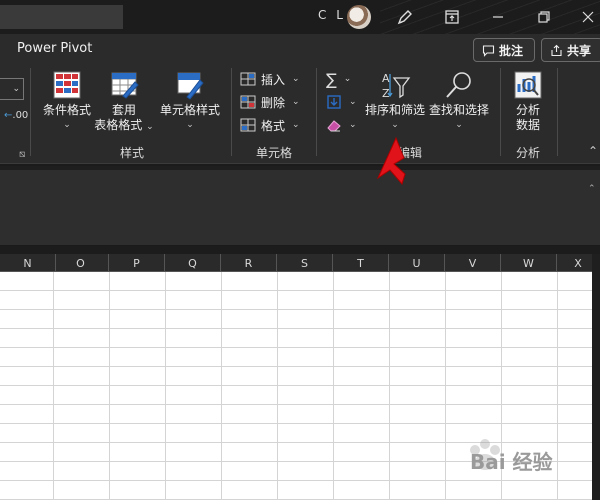 The height and width of the screenshot is (500, 600). I want to click on share-icon, so click(556, 50).